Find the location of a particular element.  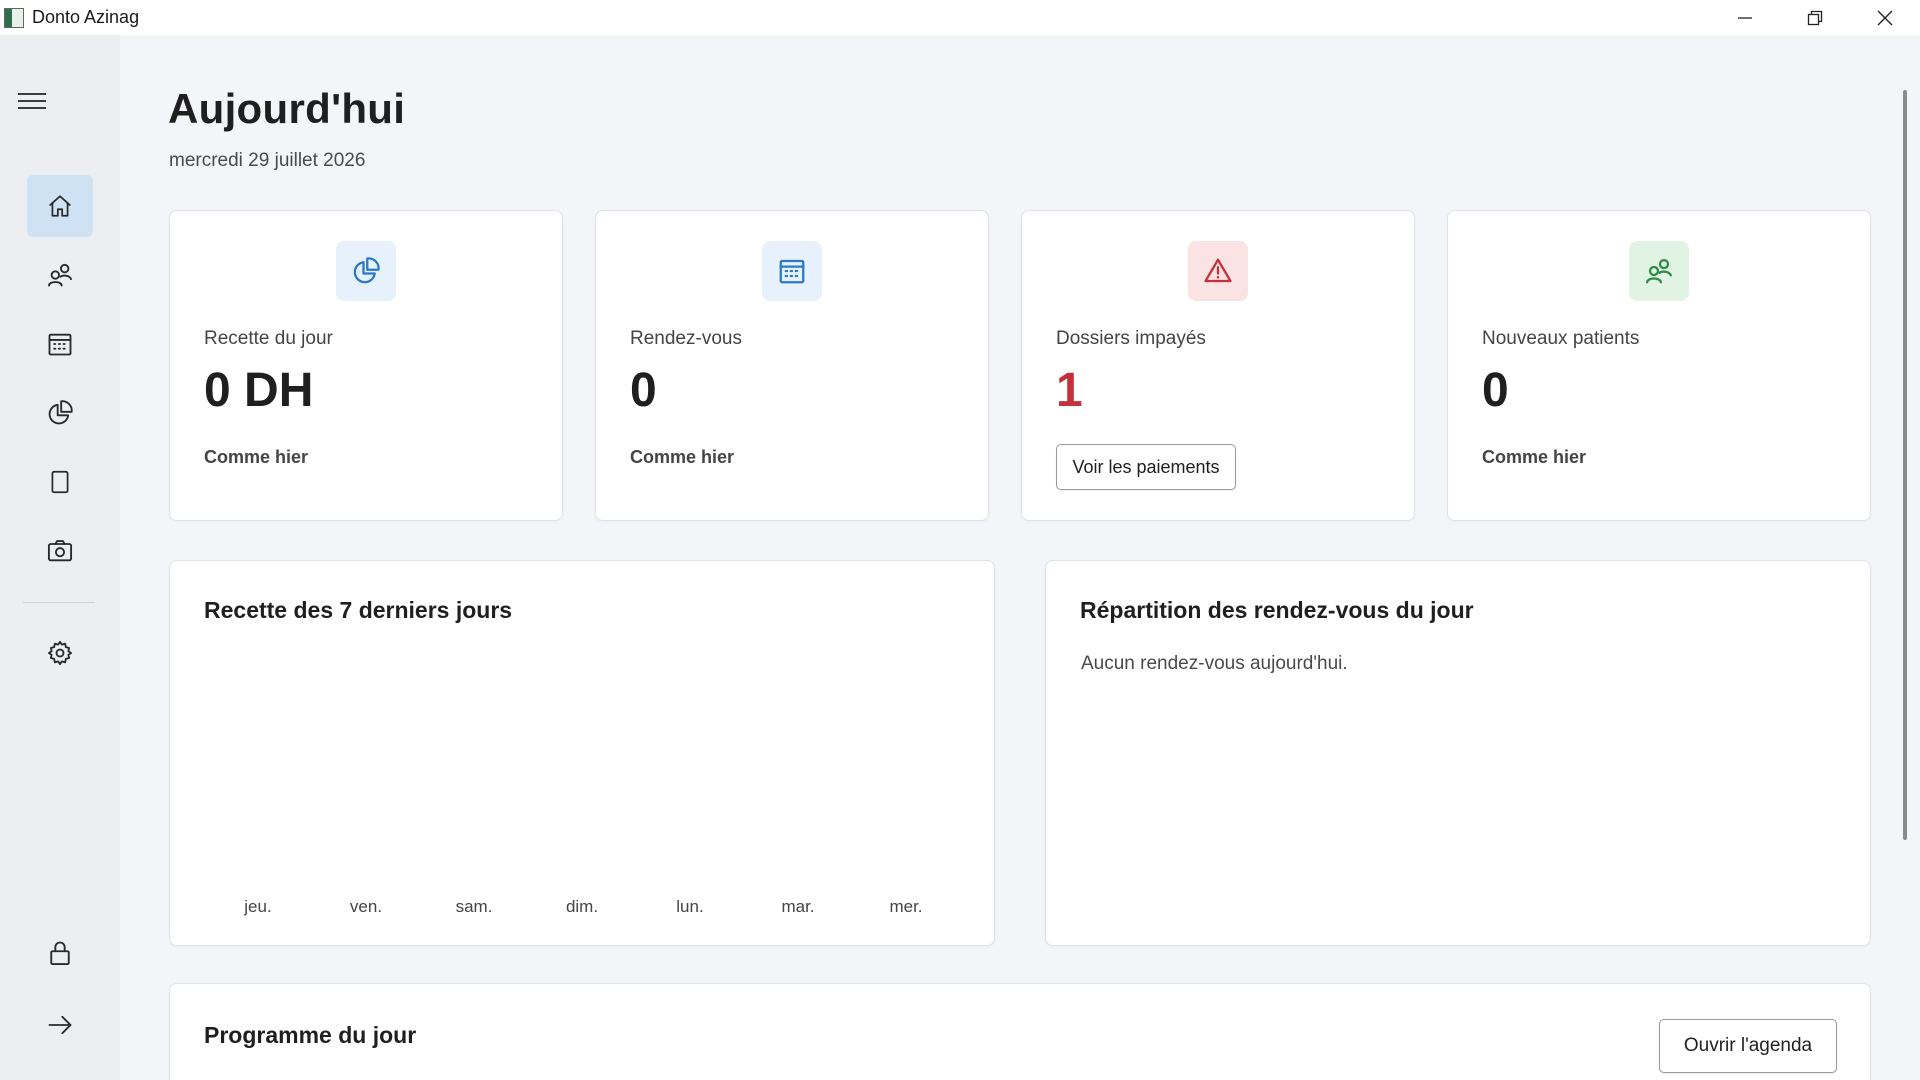

chart-x-axis: jeu. ven. sam. dim. lun. mar. mer. is located at coordinates (582, 907).